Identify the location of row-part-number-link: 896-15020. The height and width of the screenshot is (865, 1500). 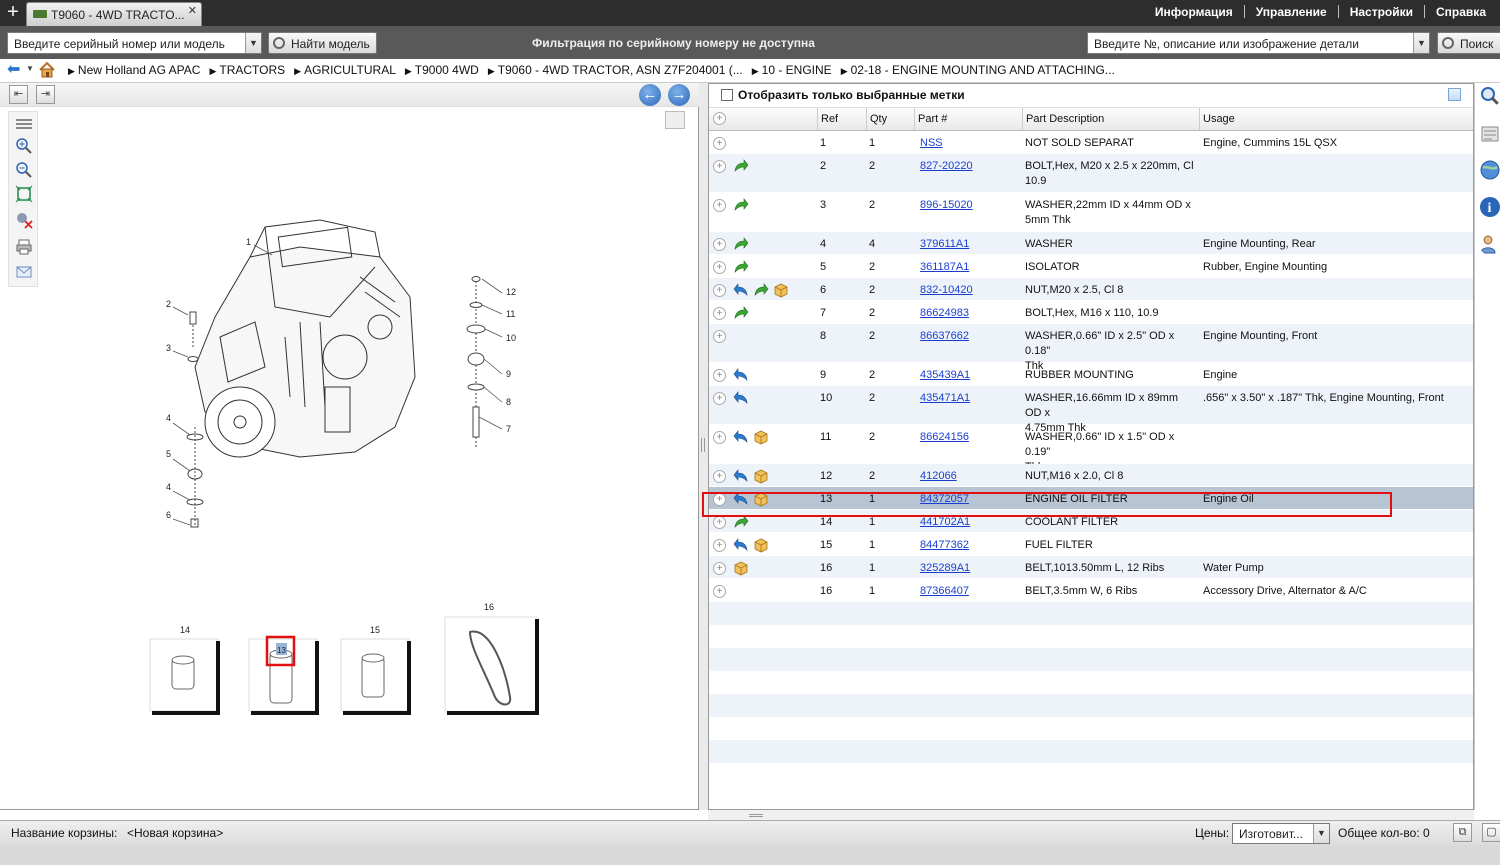
(946, 205).